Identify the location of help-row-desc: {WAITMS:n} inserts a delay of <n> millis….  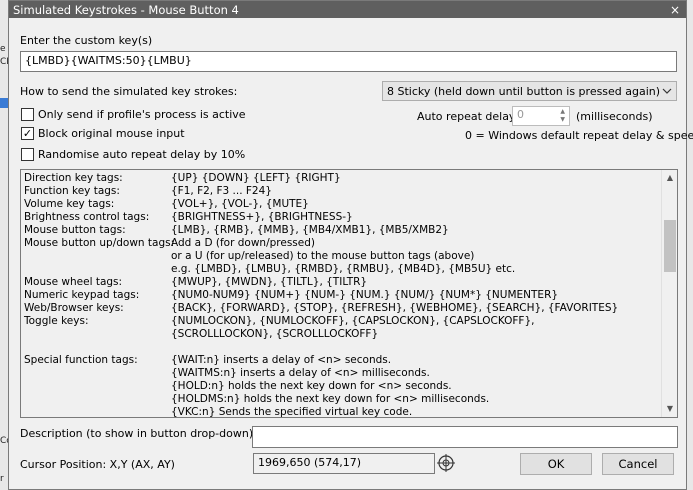
(300, 373).